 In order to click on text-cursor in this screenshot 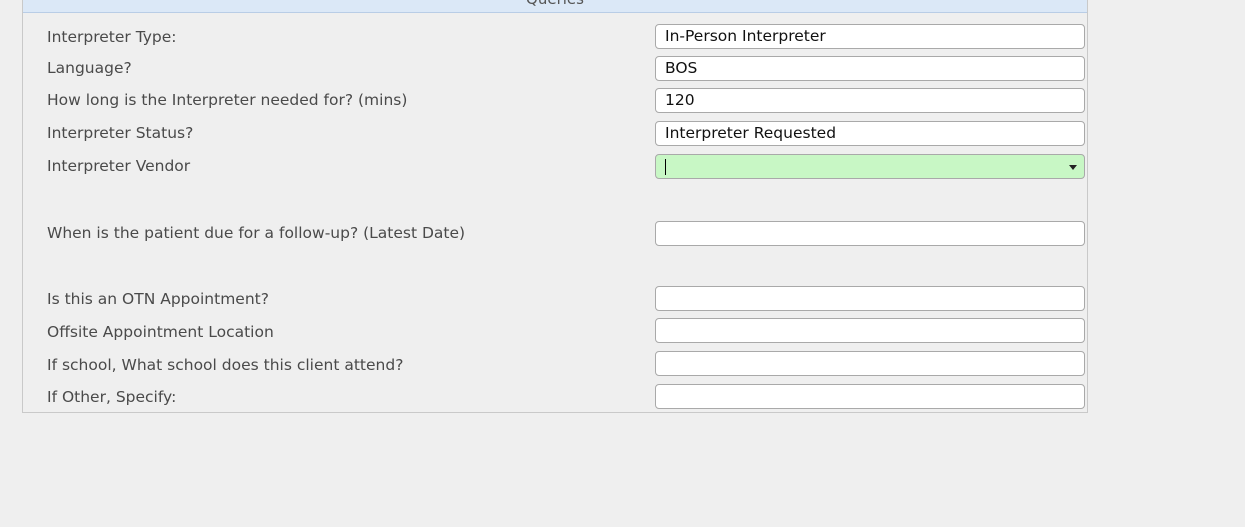, I will do `click(665, 167)`.